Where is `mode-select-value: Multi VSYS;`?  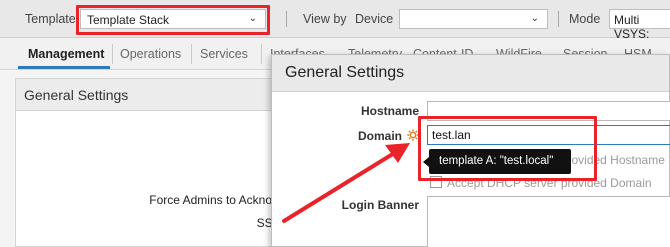 mode-select-value: Multi VSYS; is located at coordinates (632, 27).